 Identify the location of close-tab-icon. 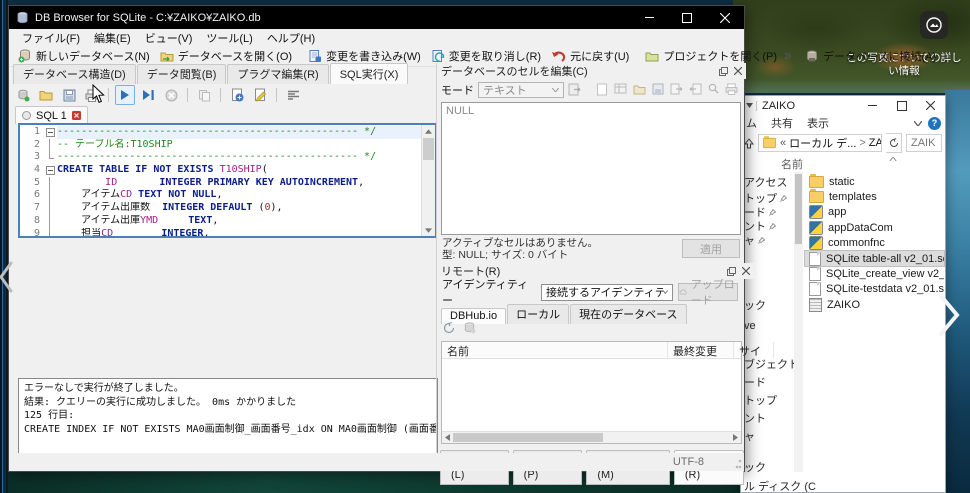
(76, 115).